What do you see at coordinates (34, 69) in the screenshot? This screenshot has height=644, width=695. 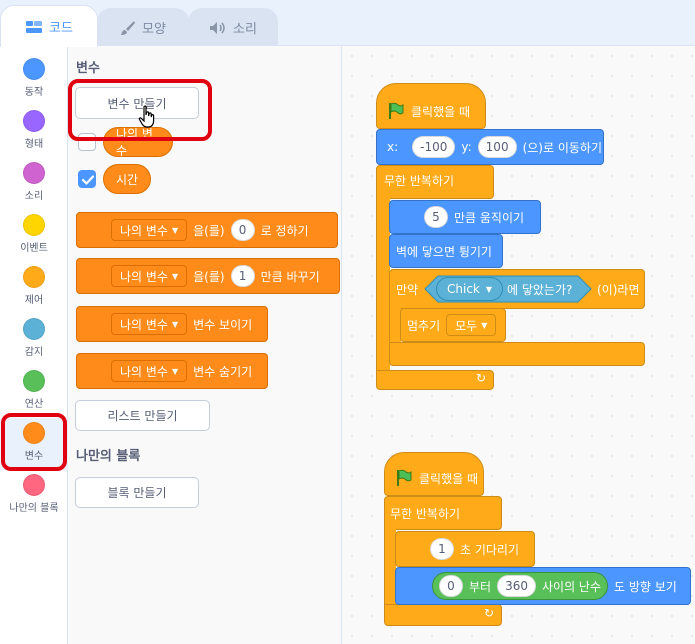 I see `category-motion-dot` at bounding box center [34, 69].